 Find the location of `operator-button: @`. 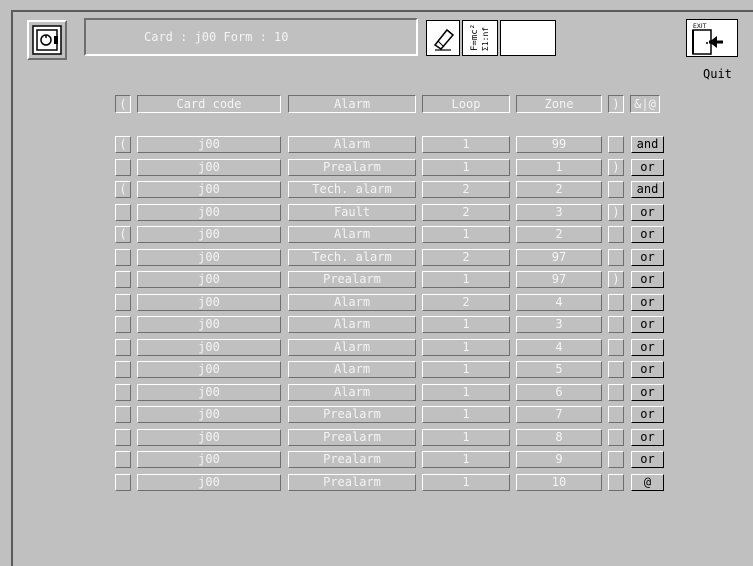

operator-button: @ is located at coordinates (647, 482).